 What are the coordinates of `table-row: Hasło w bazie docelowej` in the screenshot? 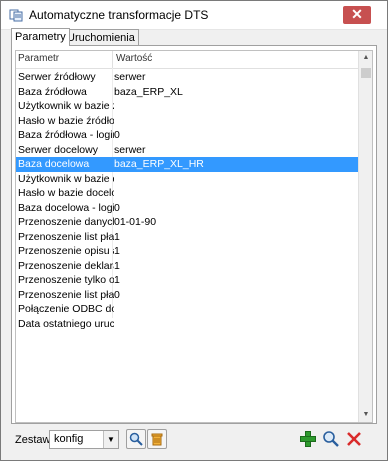 It's located at (187, 193).